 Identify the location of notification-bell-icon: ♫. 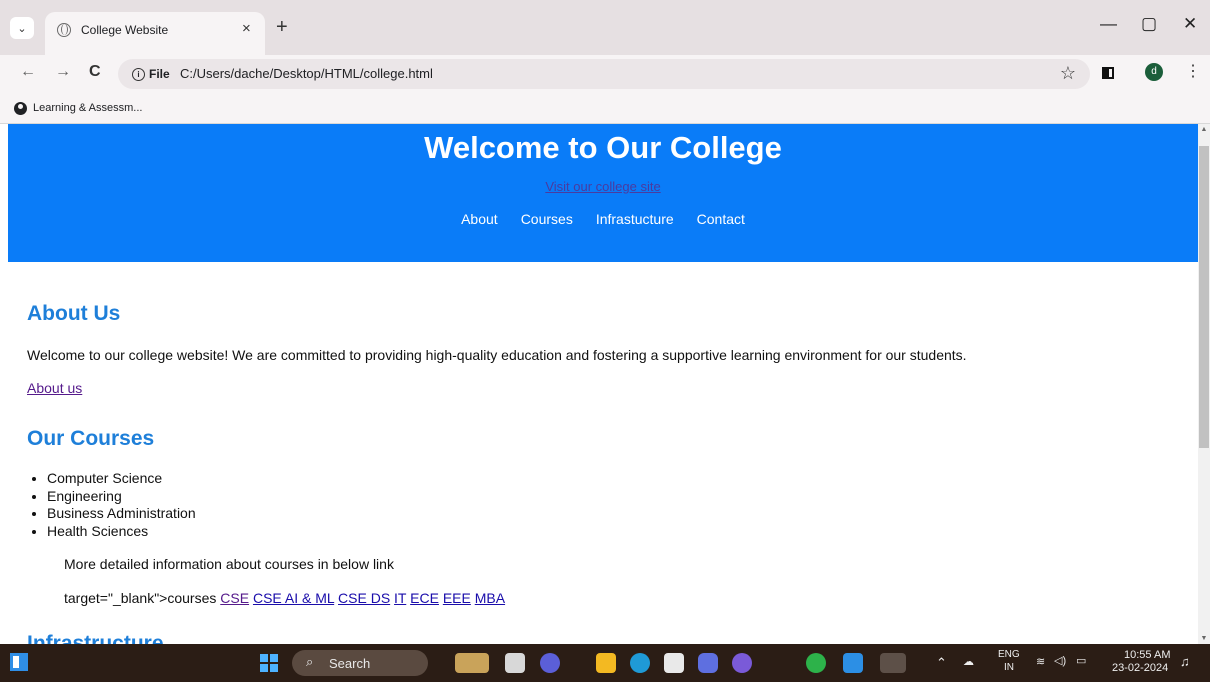
(1185, 661).